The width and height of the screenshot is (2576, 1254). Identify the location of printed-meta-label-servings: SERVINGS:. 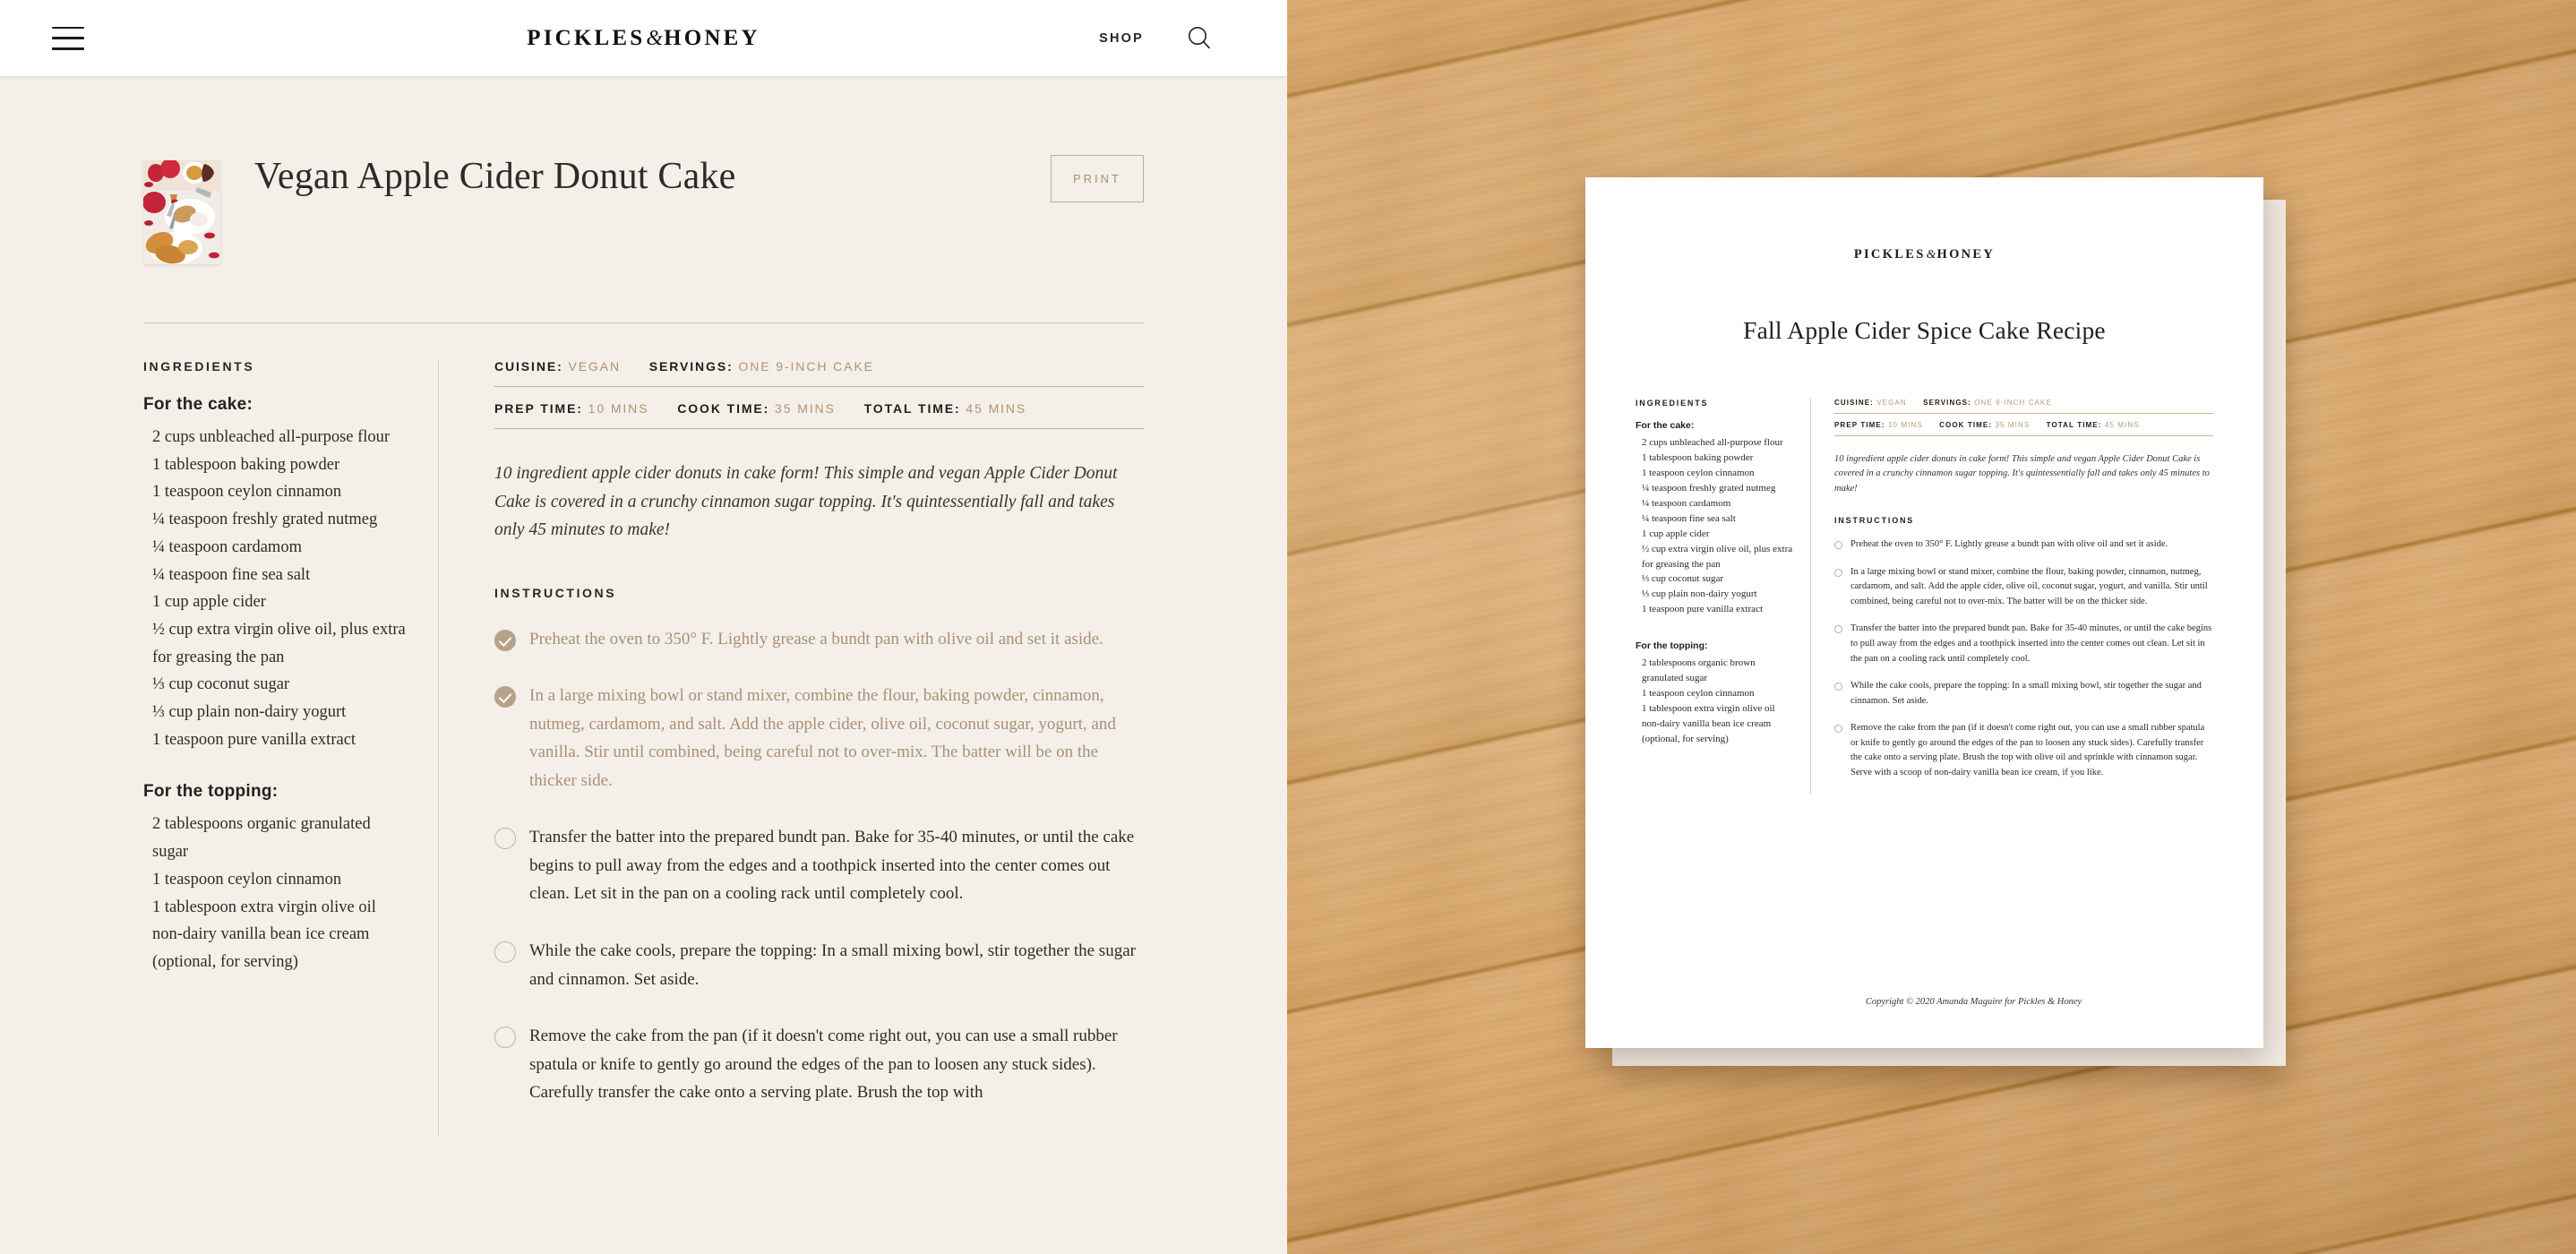
(1947, 403).